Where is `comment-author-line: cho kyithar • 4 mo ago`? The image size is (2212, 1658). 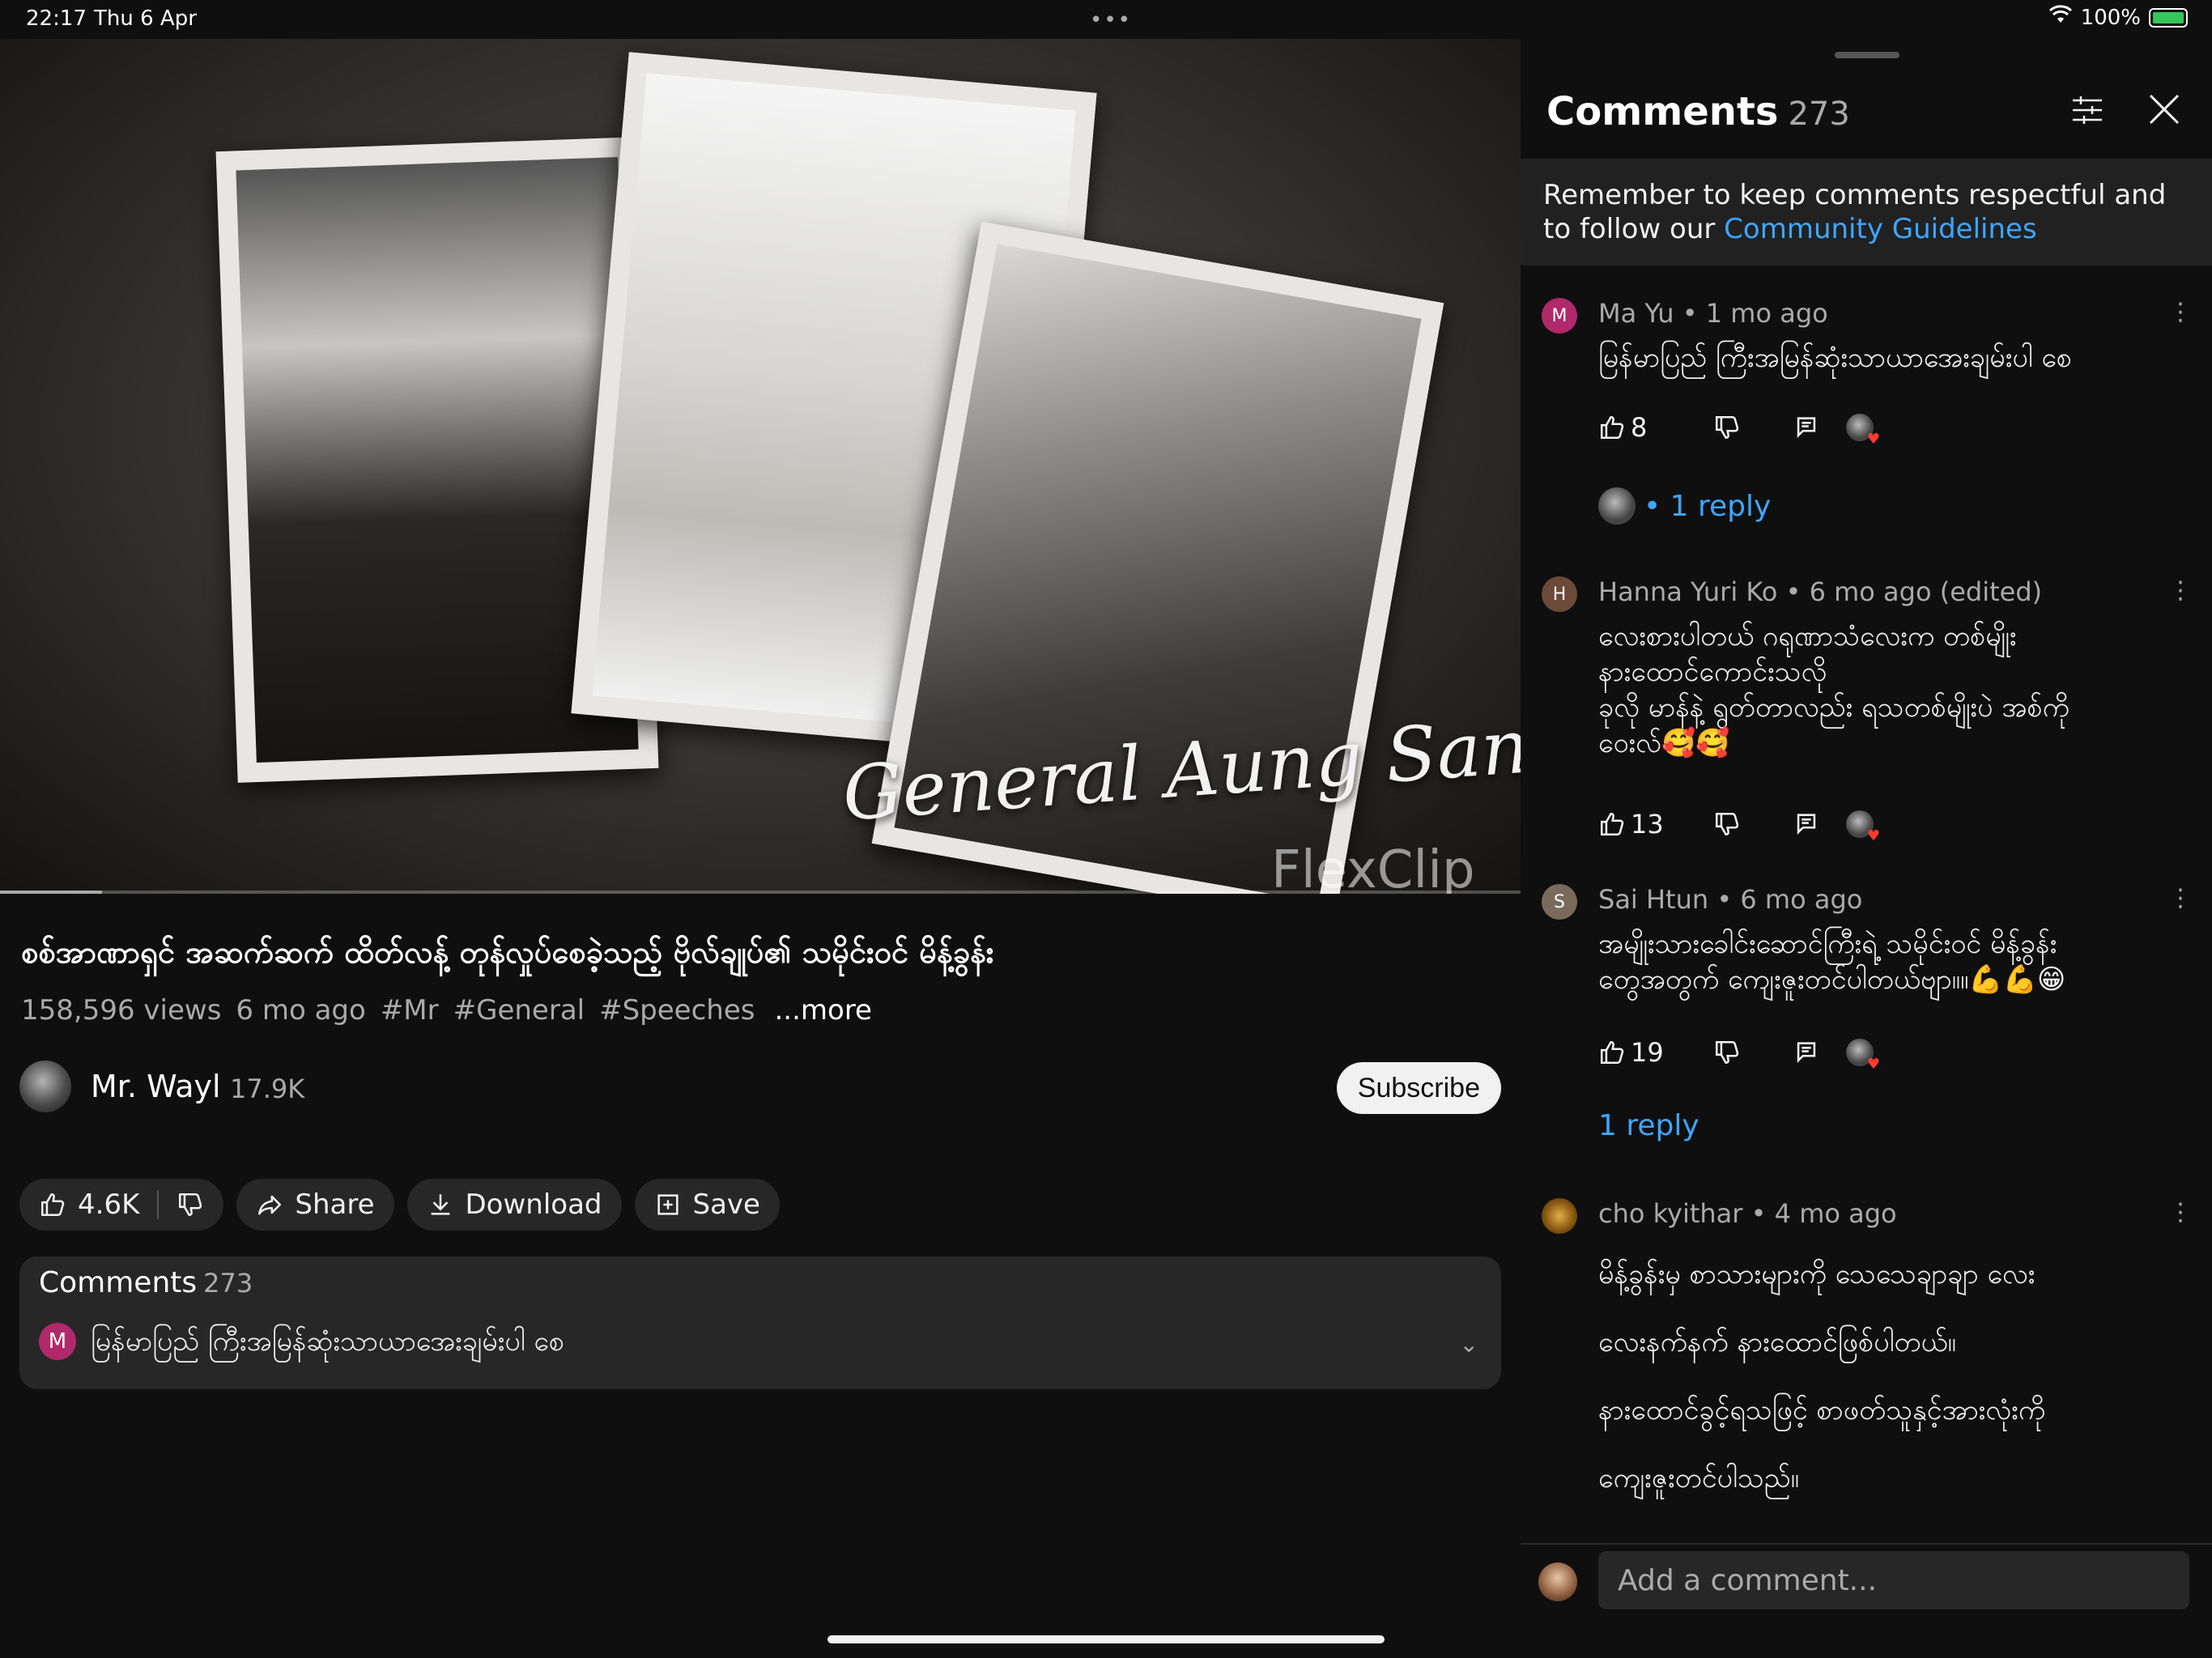 comment-author-line: cho kyithar • 4 mo ago is located at coordinates (1747, 1213).